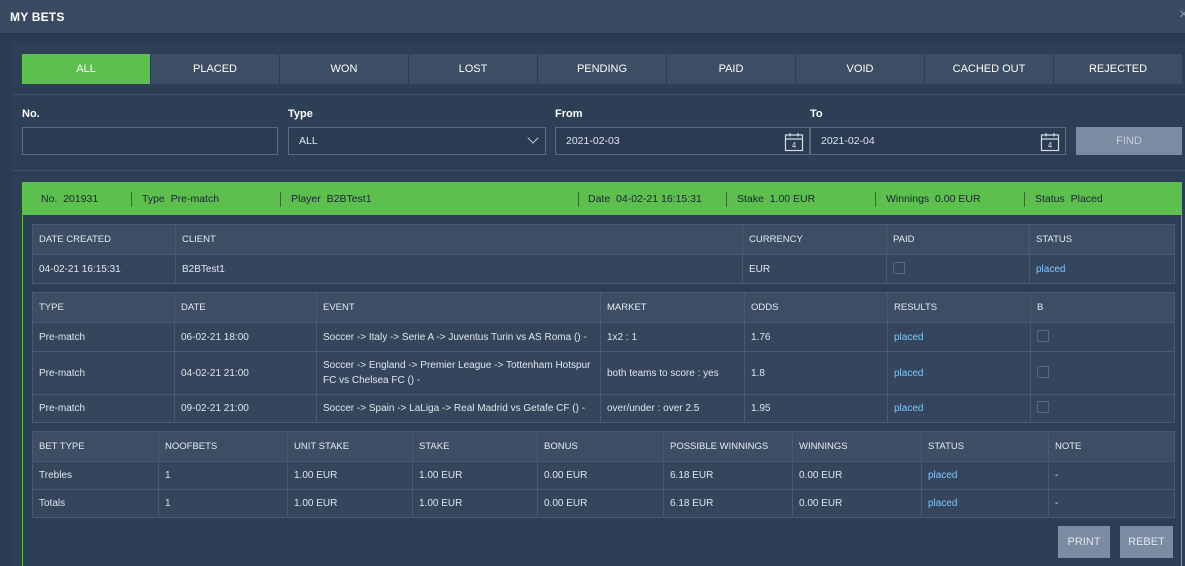 The height and width of the screenshot is (566, 1185). What do you see at coordinates (70, 199) in the screenshot?
I see `bet-number: No. 201931` at bounding box center [70, 199].